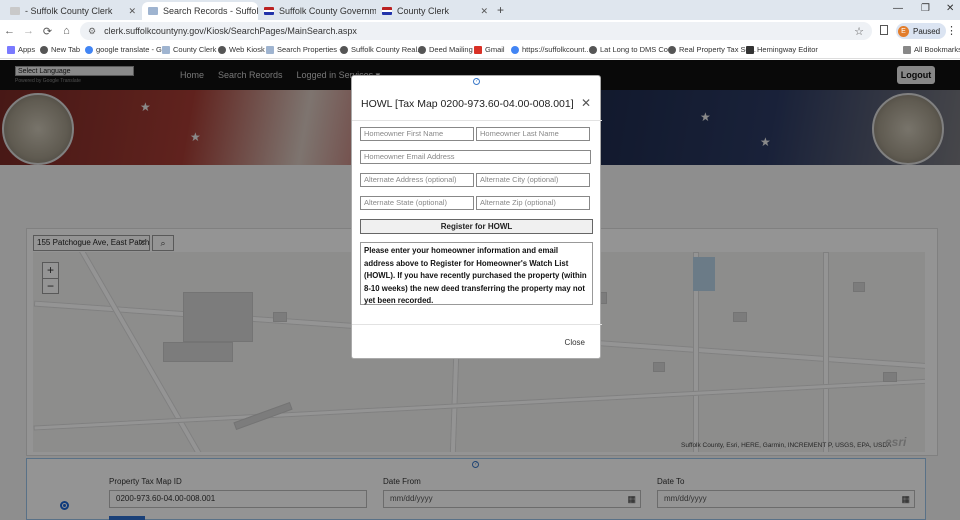 This screenshot has width=960, height=520. Describe the element at coordinates (951, 30) in the screenshot. I see `menu-icon: ⋮` at that location.